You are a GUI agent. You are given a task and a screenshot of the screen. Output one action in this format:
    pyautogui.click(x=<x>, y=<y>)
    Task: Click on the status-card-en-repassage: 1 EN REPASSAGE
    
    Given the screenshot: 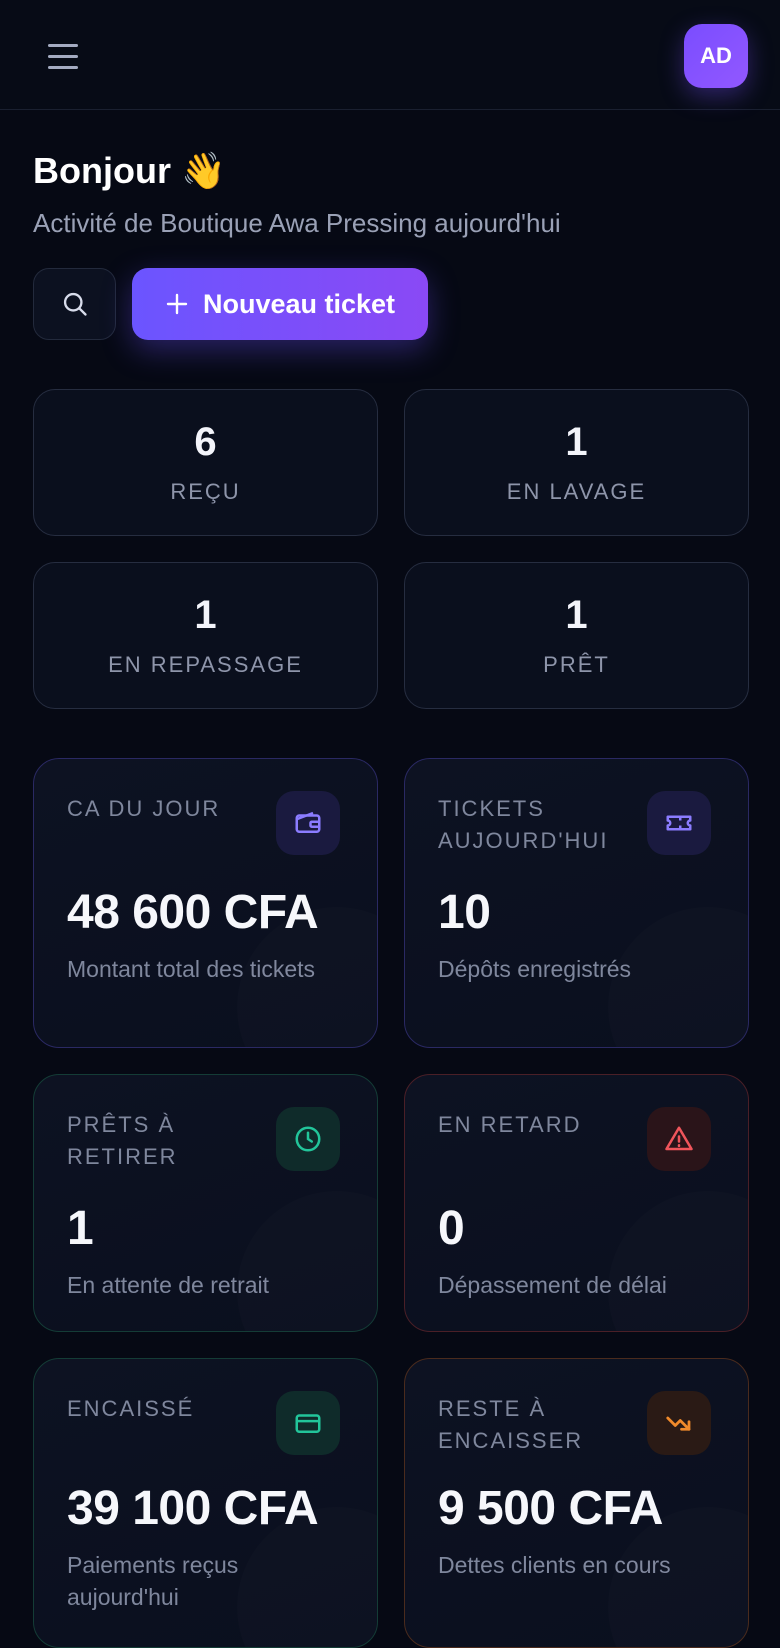 What is the action you would take?
    pyautogui.click(x=205, y=635)
    